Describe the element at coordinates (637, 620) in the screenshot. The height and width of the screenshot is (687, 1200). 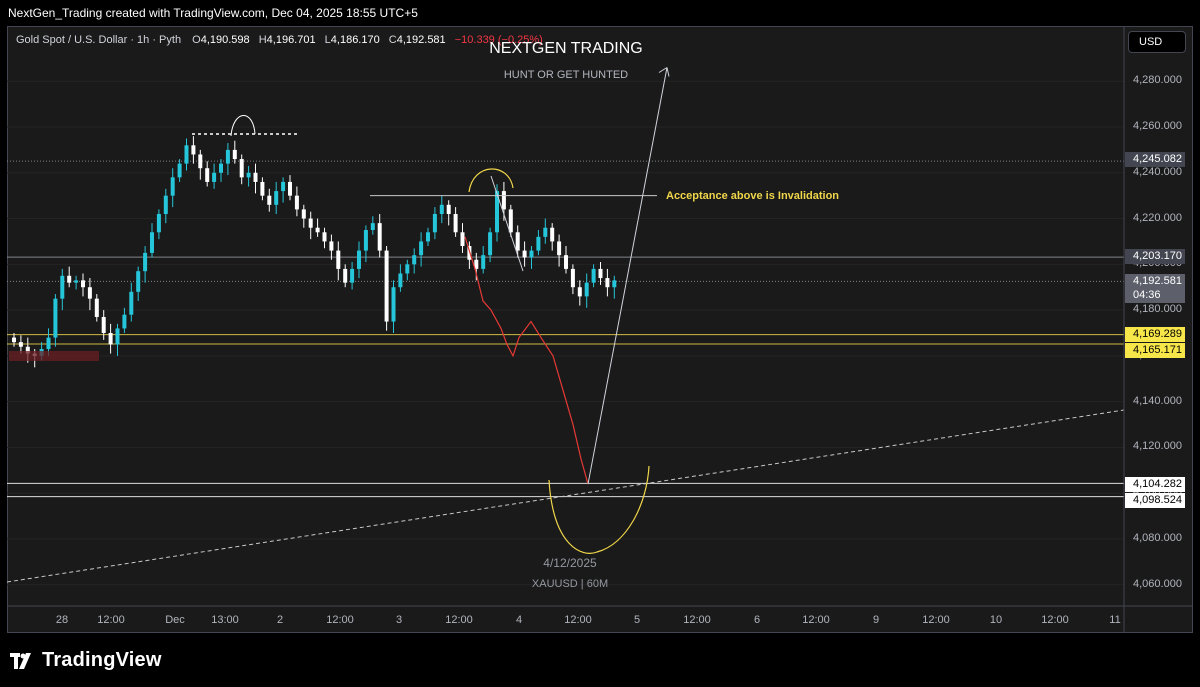
I see `x-tick-label: 5` at that location.